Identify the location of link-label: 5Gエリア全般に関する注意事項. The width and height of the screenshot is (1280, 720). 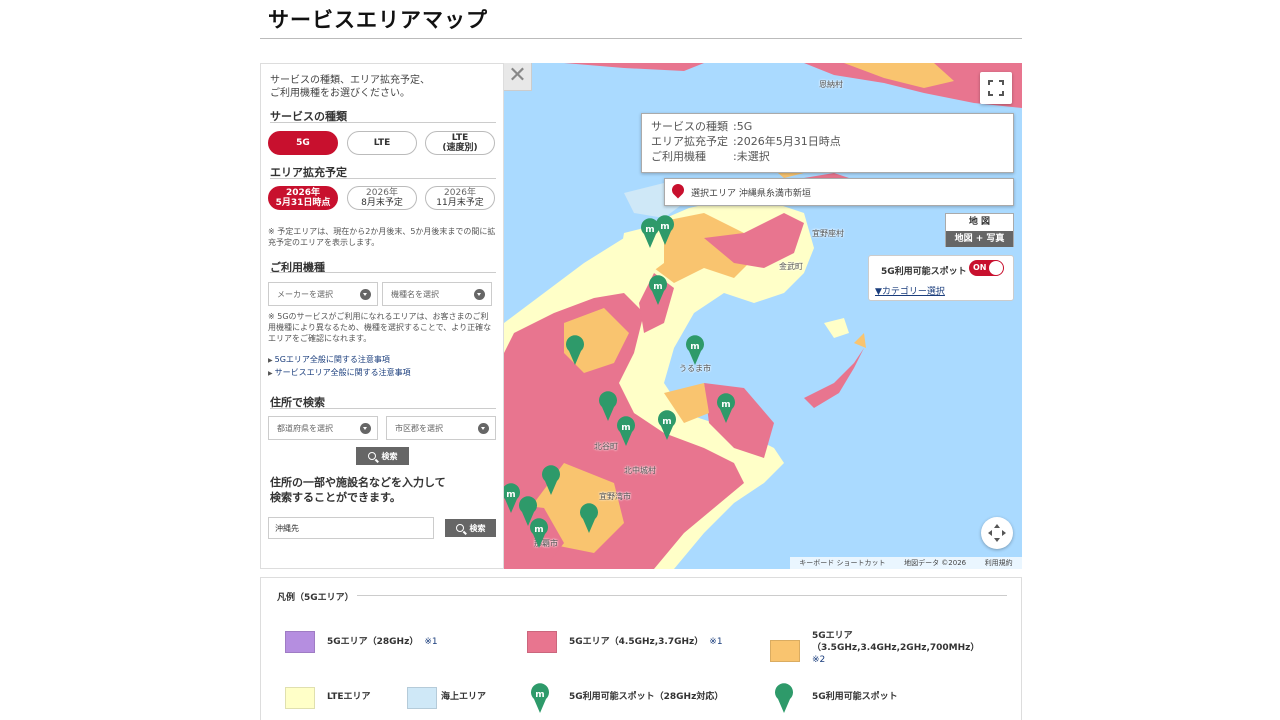
(332, 359).